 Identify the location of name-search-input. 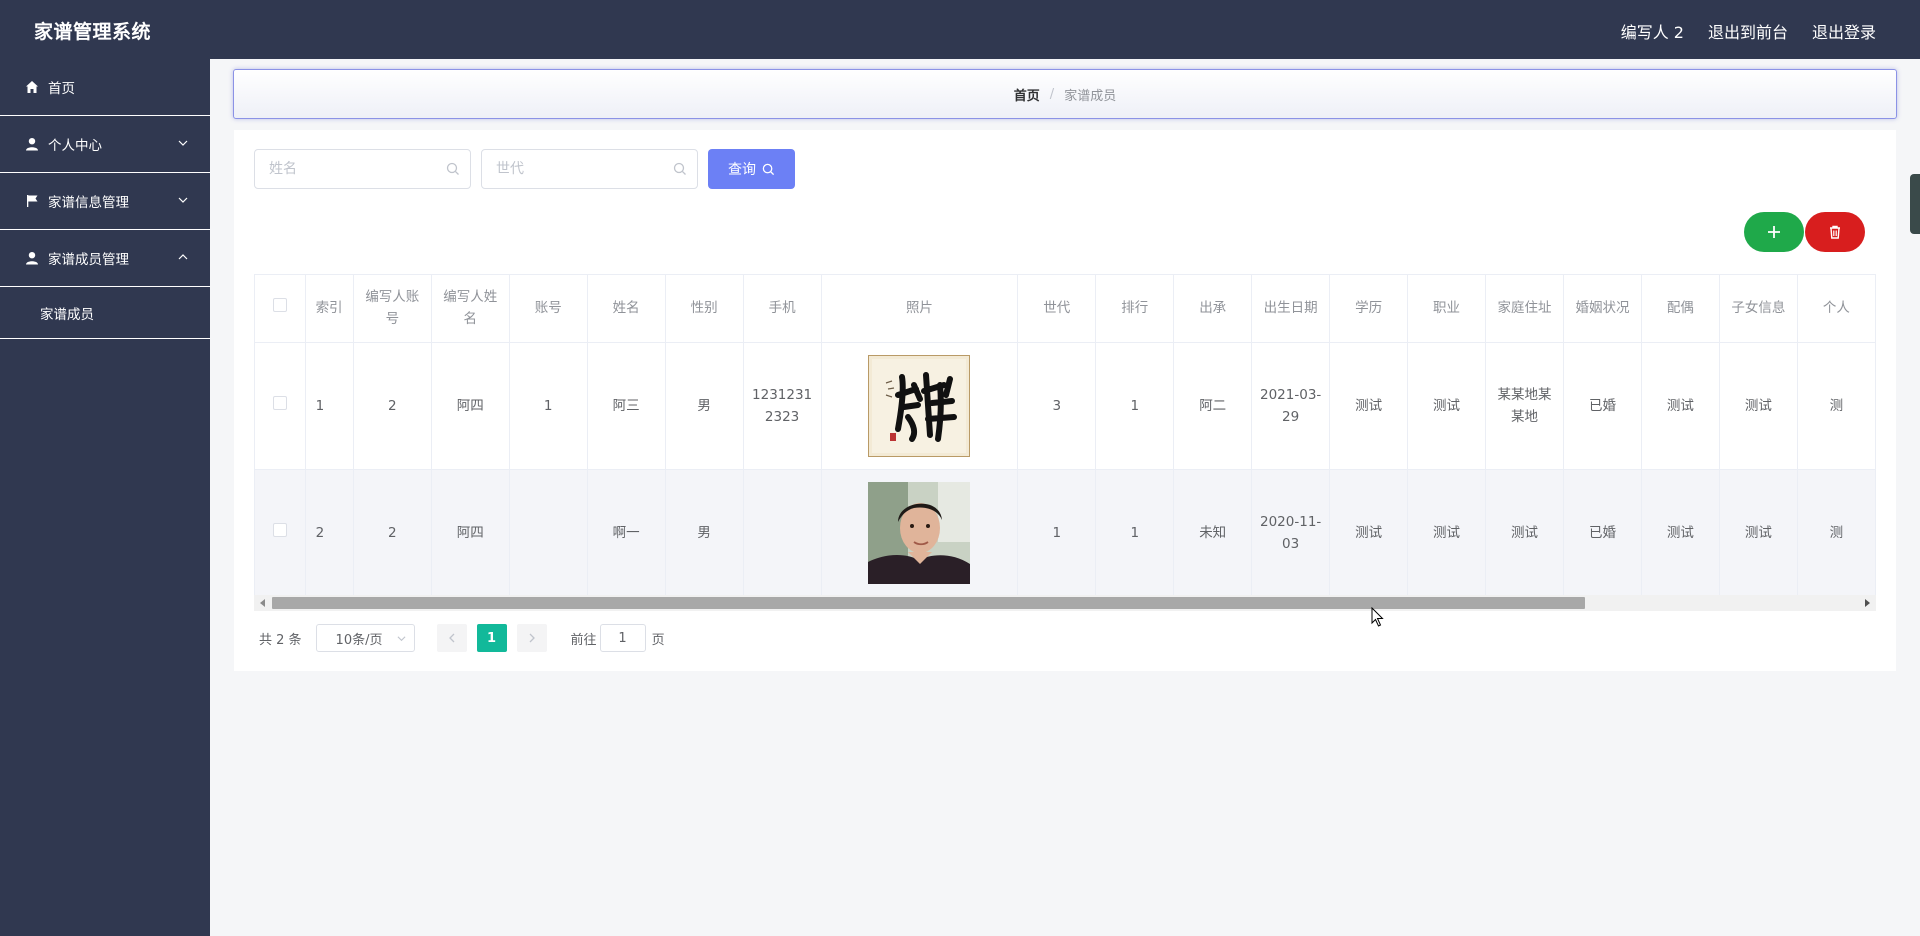
(340, 169).